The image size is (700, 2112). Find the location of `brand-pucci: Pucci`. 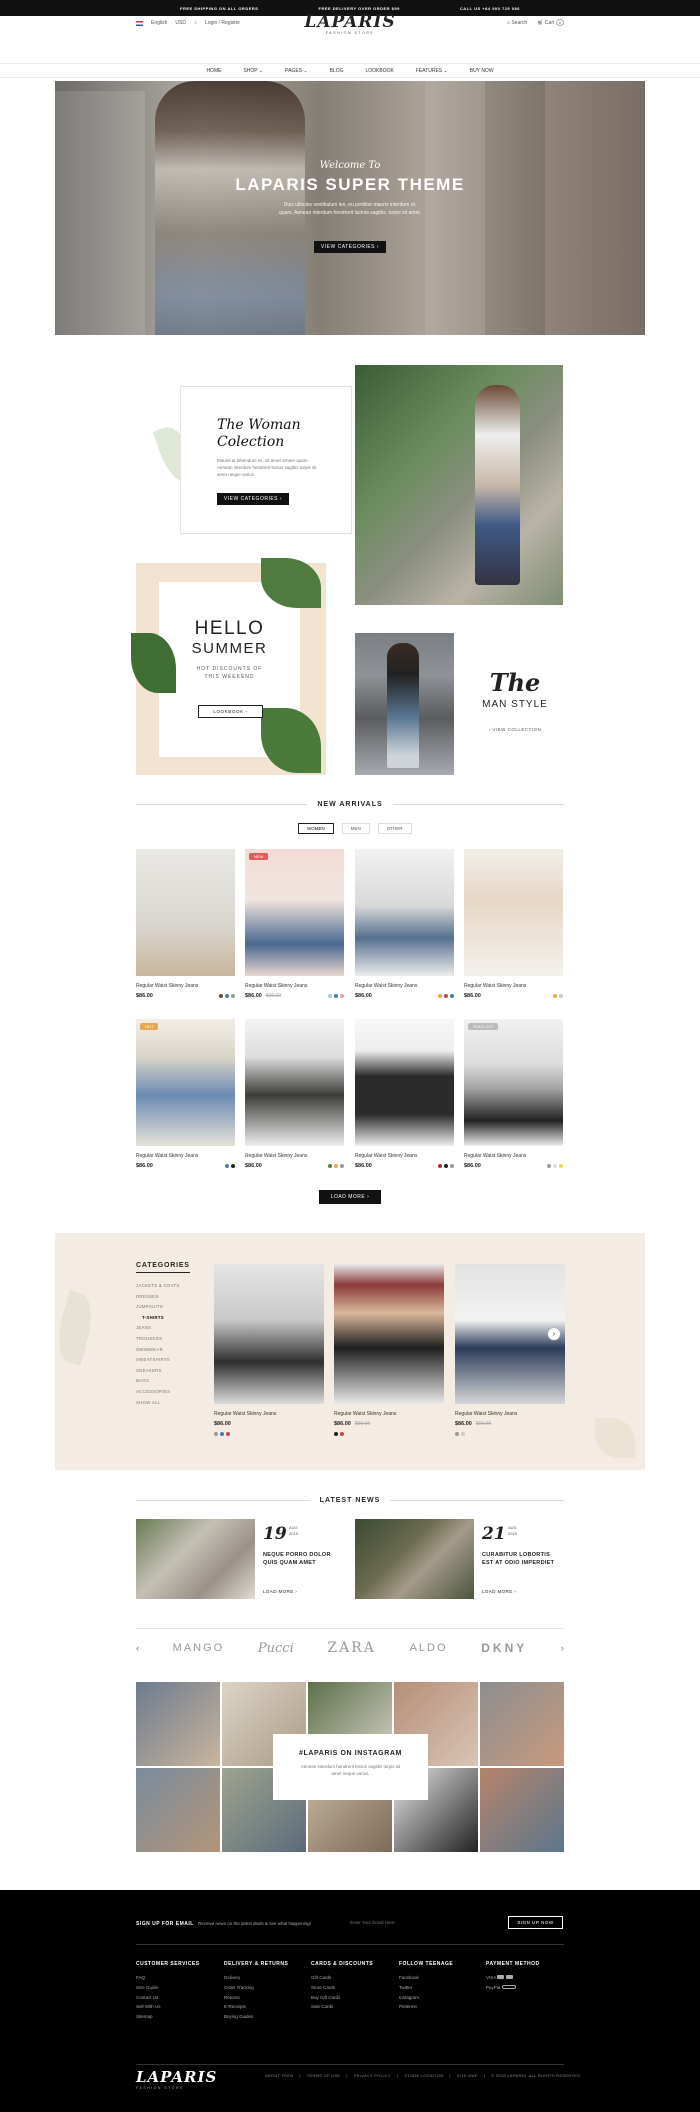

brand-pucci: Pucci is located at coordinates (276, 1648).